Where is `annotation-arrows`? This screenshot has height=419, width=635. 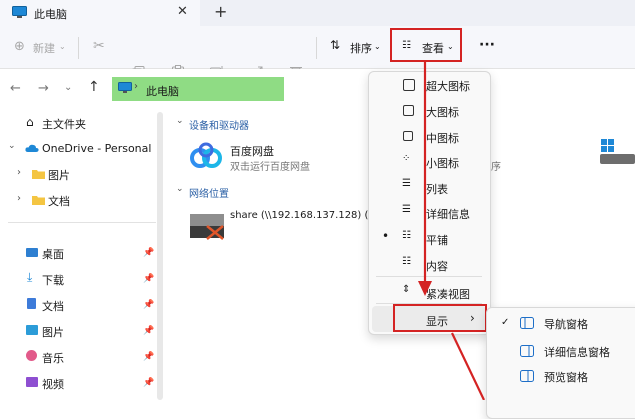
annotation-arrows is located at coordinates (451, 231).